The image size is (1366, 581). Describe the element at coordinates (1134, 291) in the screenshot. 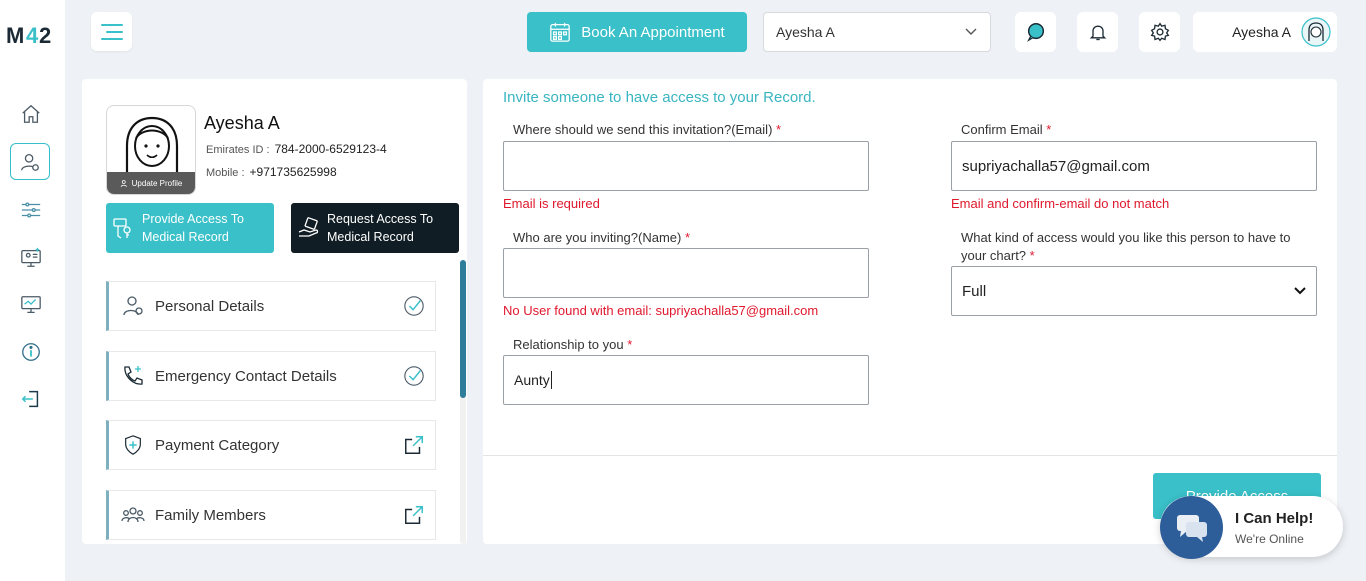

I see `access-type-select: Full` at that location.